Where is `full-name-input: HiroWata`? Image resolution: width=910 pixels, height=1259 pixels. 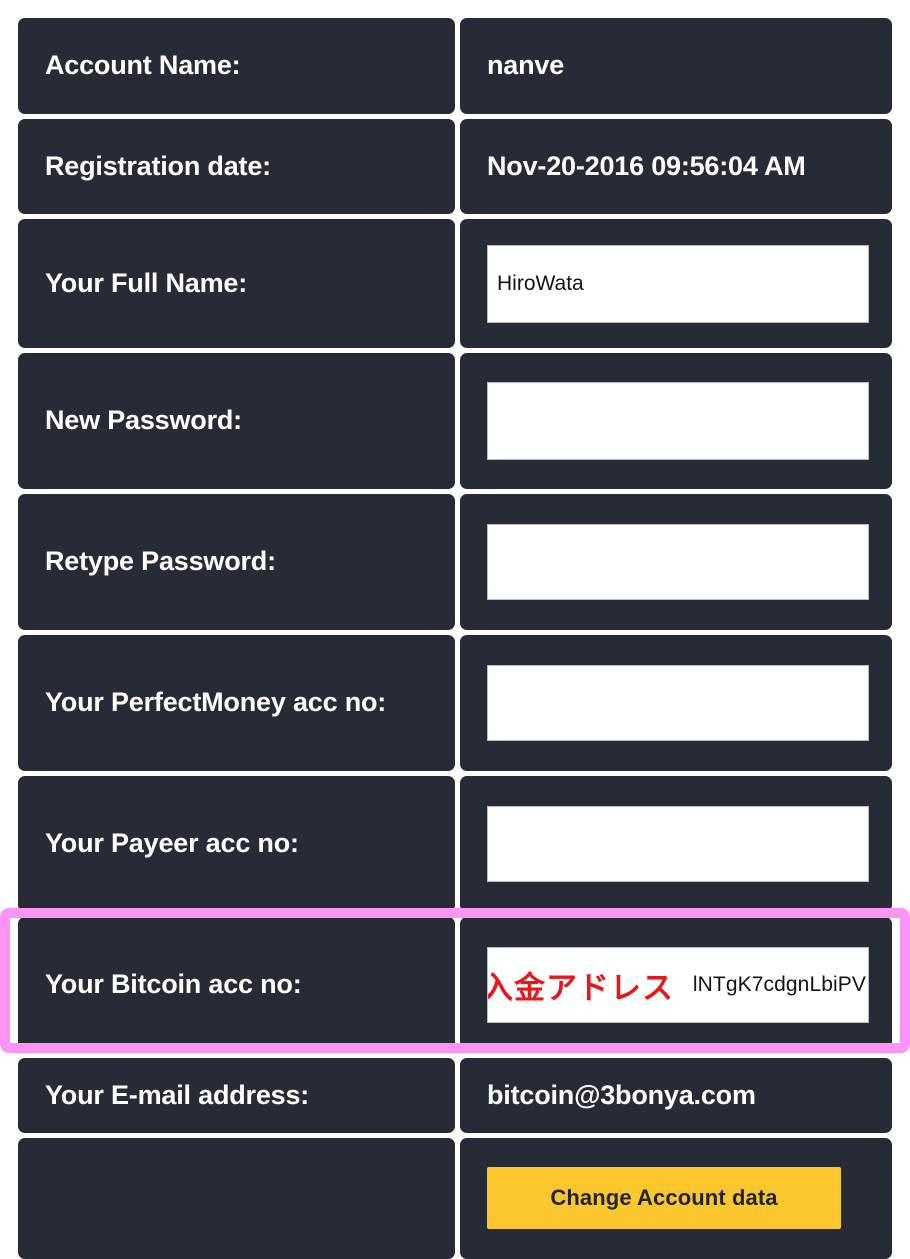
full-name-input: HiroWata is located at coordinates (678, 283).